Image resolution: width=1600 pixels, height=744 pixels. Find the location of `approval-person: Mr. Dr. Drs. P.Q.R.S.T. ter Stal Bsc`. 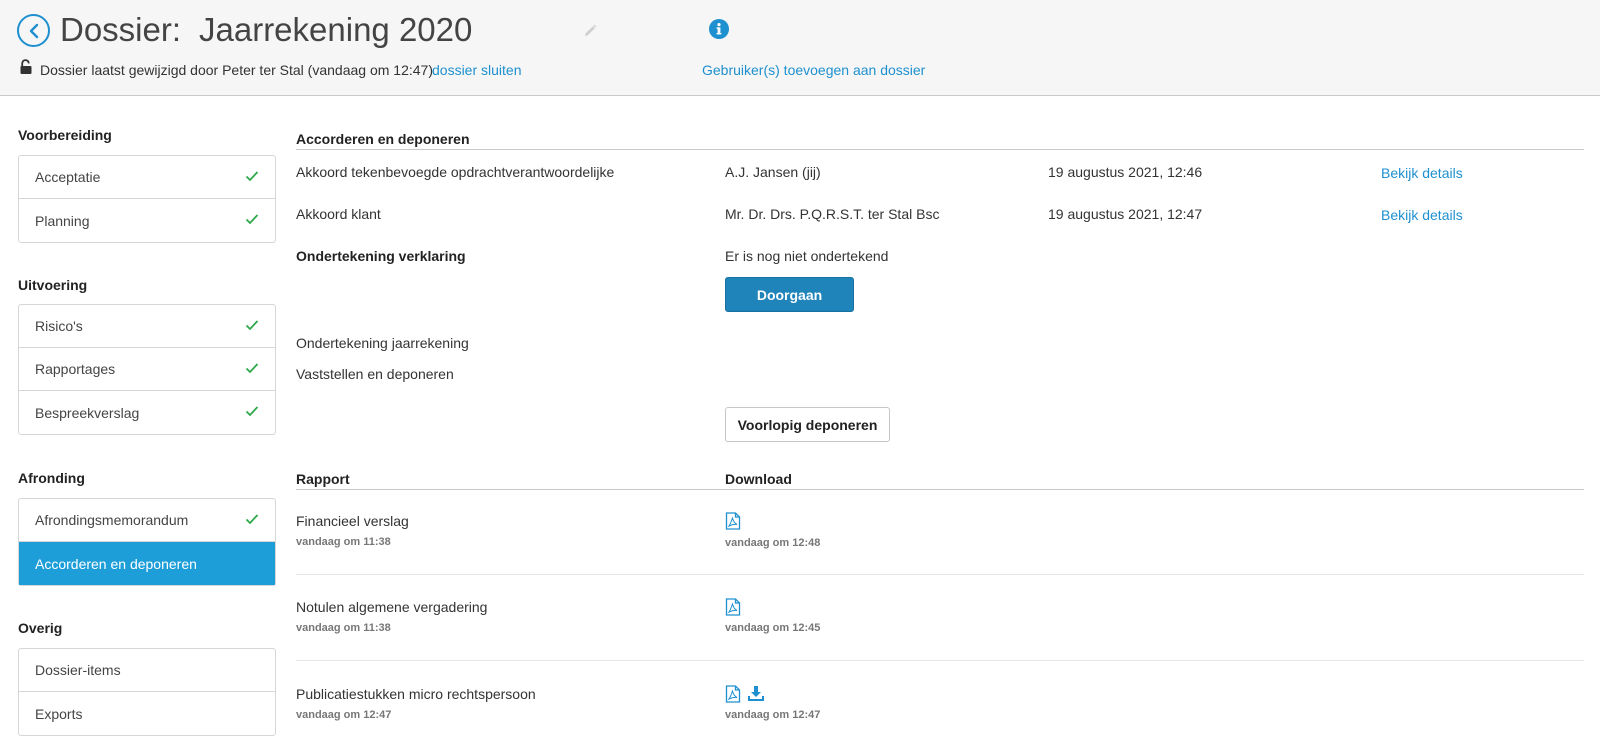

approval-person: Mr. Dr. Drs. P.Q.R.S.T. ter Stal Bsc is located at coordinates (832, 214).